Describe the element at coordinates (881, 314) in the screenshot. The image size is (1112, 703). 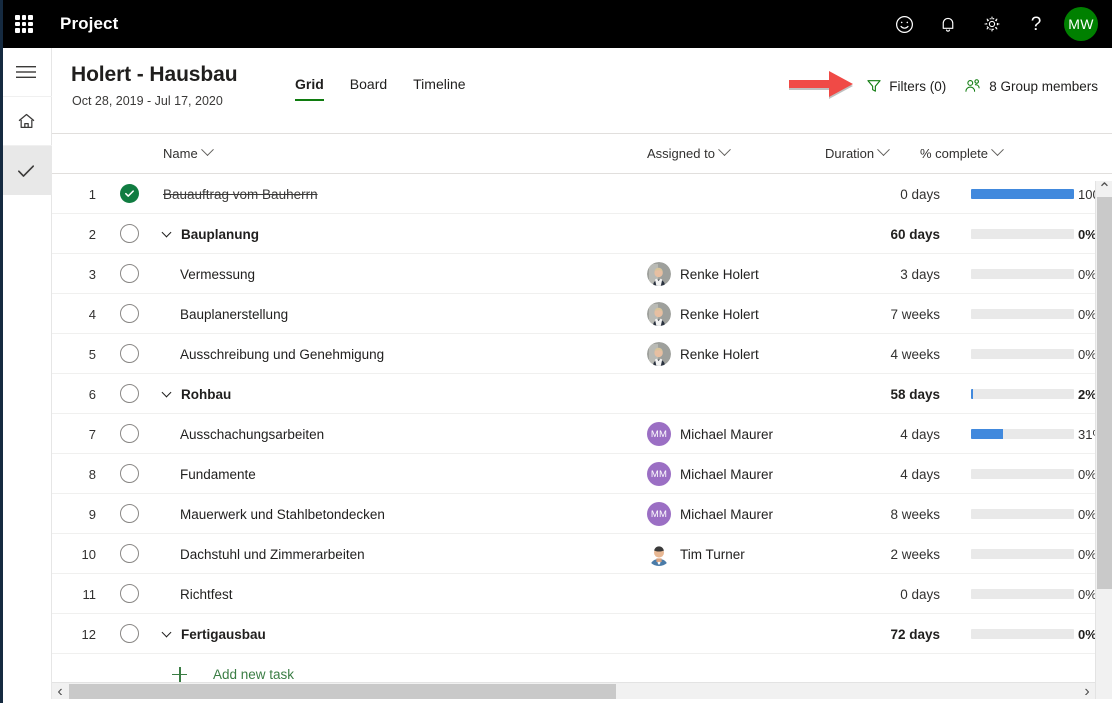
I see `duration-cell: 7 weeks` at that location.